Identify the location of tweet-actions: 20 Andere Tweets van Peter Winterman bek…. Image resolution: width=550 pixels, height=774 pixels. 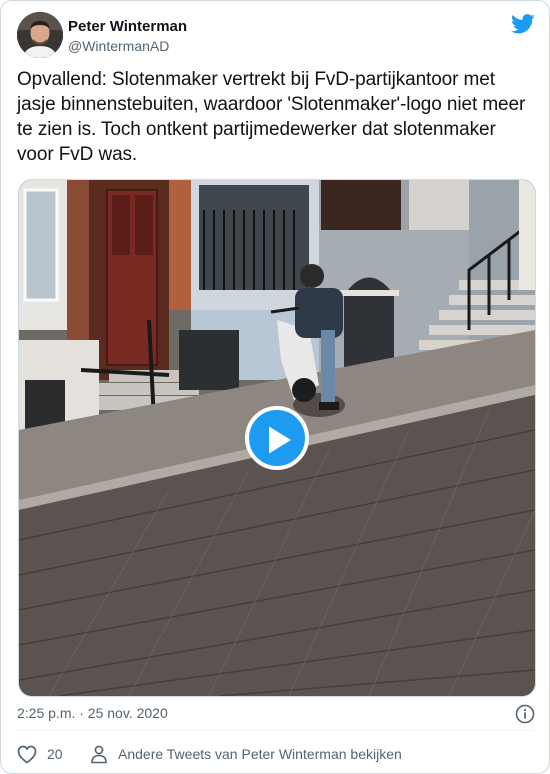
(277, 754).